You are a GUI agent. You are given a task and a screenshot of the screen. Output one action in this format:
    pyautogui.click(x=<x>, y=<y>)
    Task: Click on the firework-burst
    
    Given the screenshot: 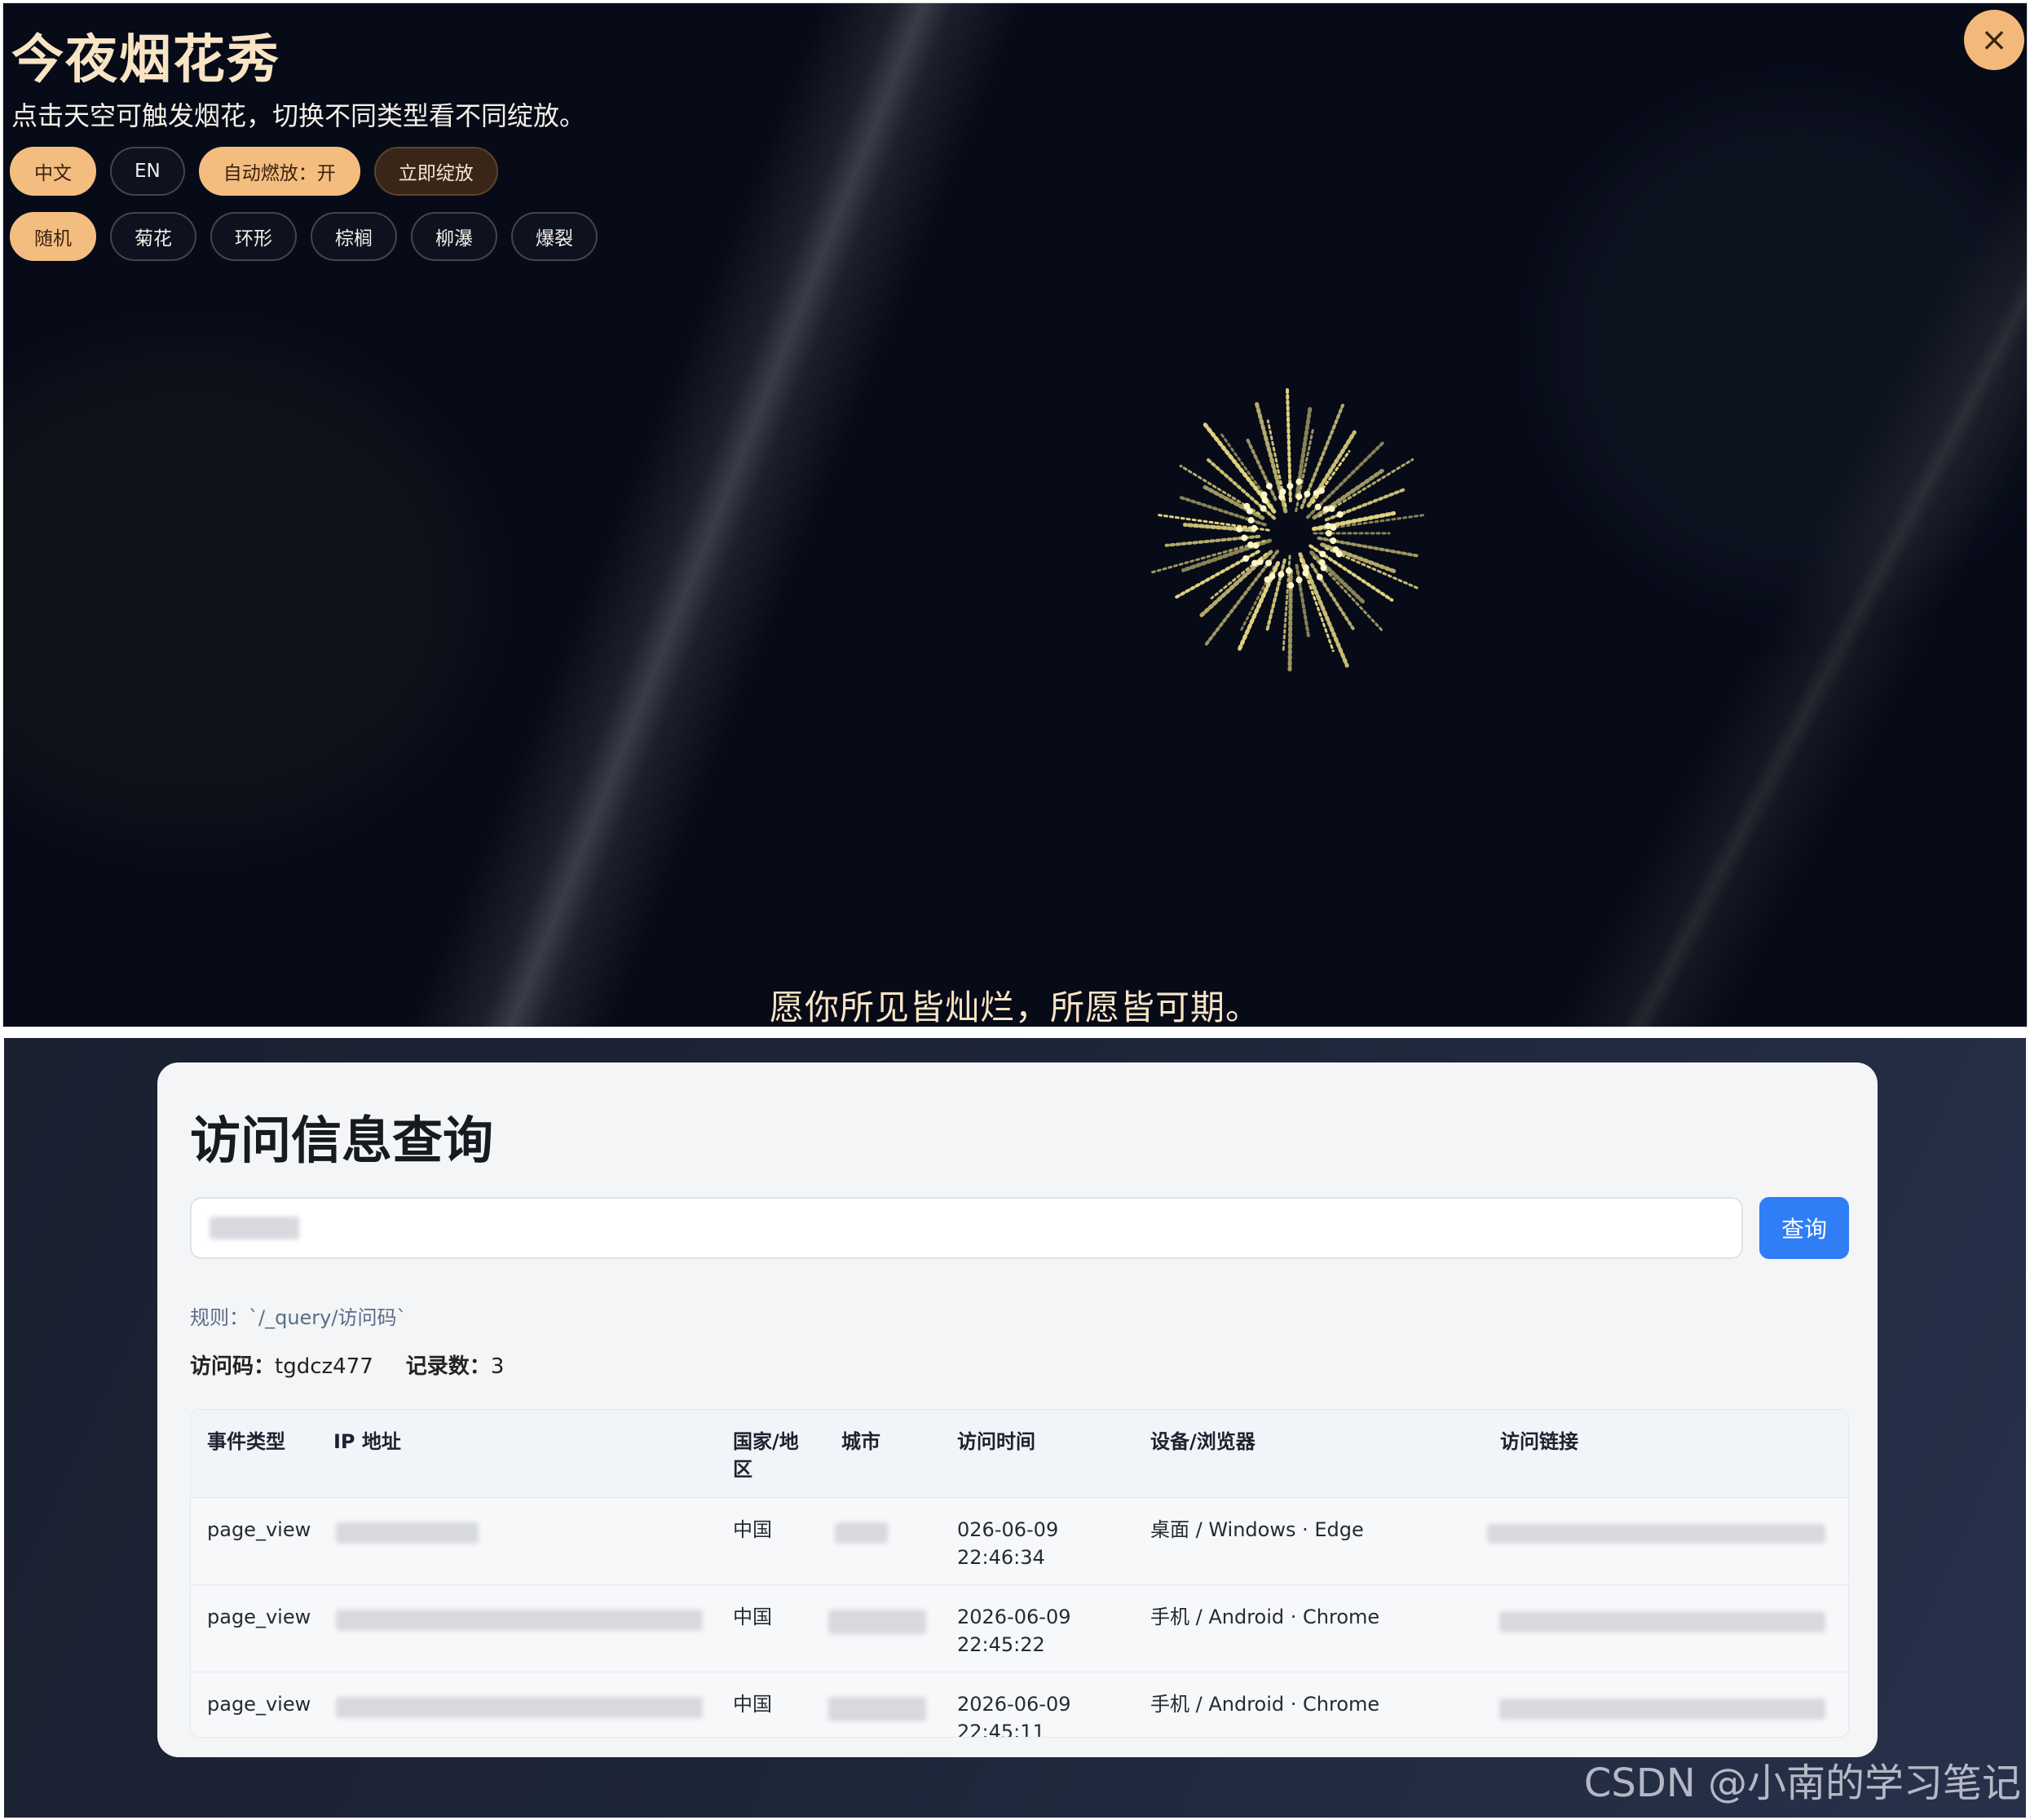 What is the action you would take?
    pyautogui.click(x=1288, y=529)
    